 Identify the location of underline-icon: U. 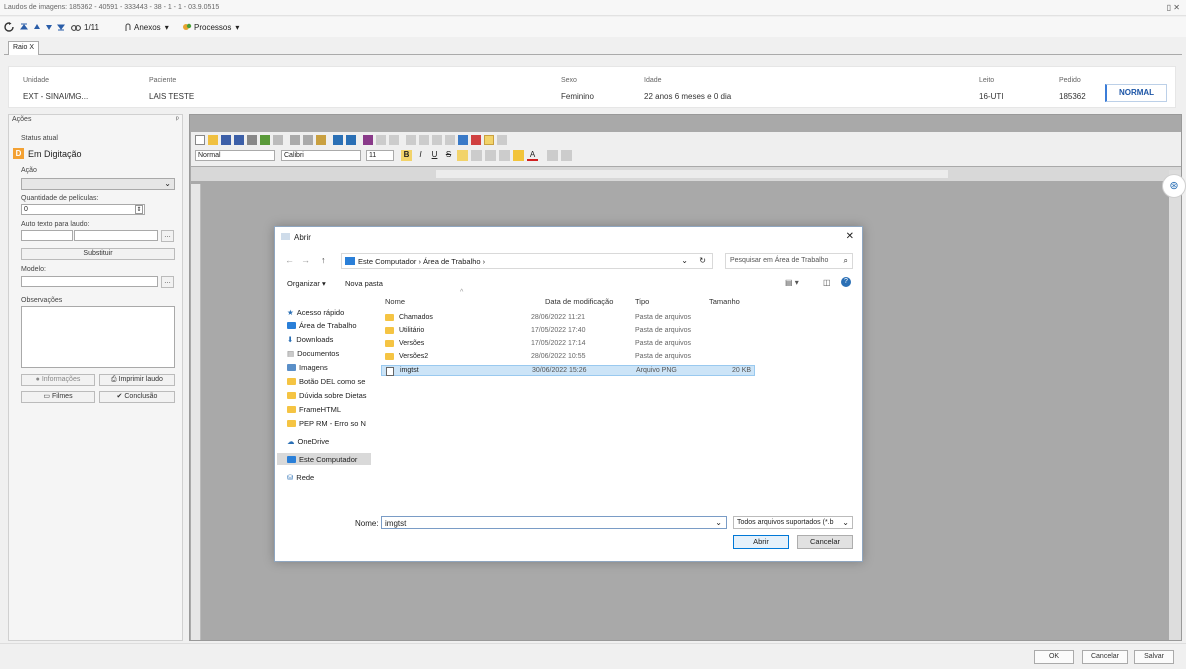
(434, 155).